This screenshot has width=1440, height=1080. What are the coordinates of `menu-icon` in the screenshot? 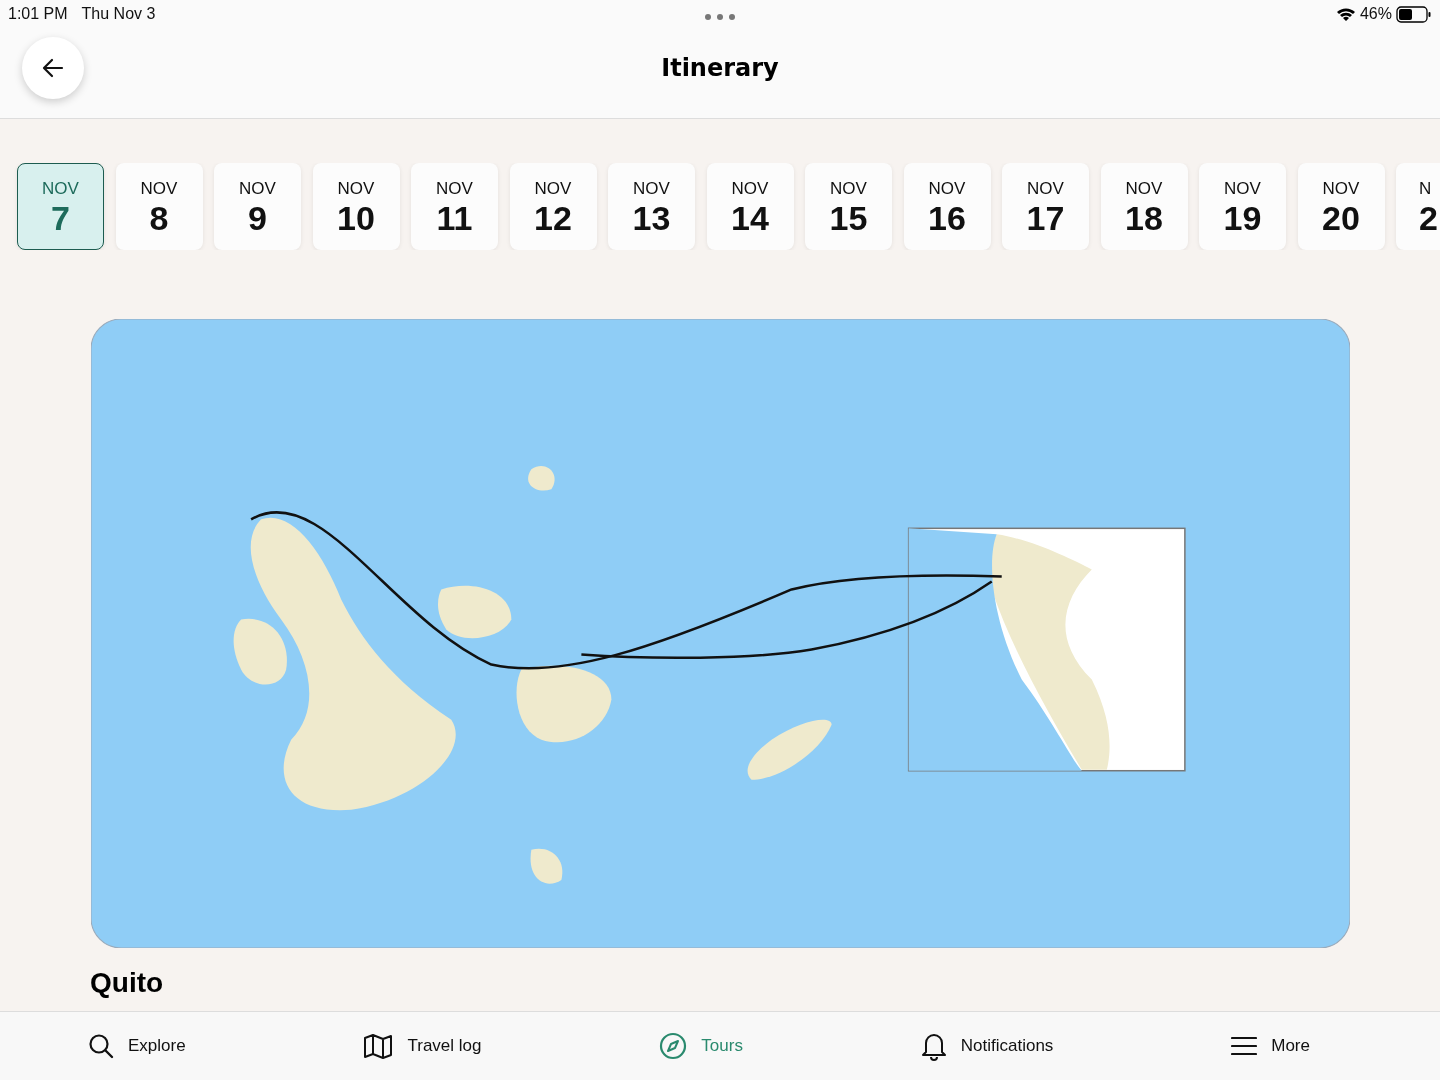 It's located at (1244, 1046).